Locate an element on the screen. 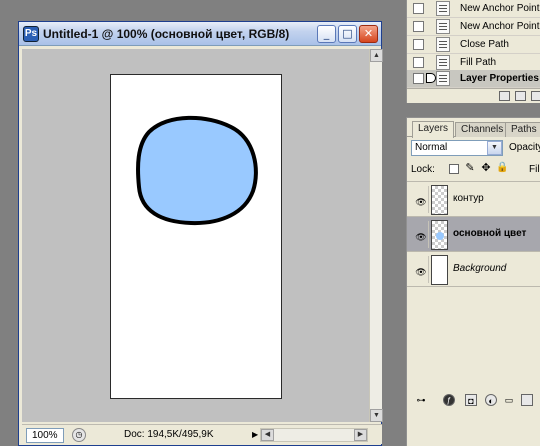 The image size is (540, 446). minimize-button: _ is located at coordinates (326, 34).